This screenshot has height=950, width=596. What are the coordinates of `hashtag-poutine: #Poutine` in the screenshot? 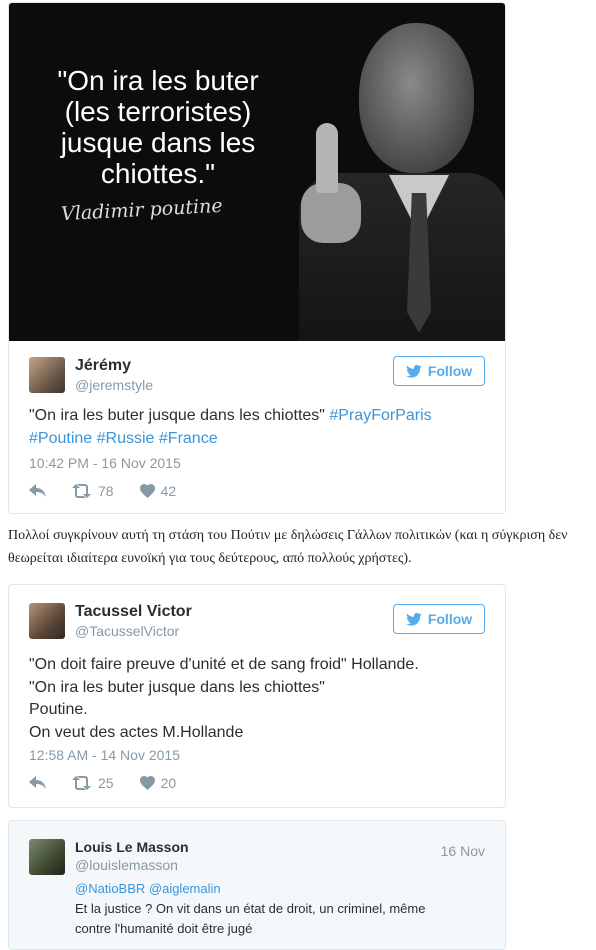 It's located at (60, 438).